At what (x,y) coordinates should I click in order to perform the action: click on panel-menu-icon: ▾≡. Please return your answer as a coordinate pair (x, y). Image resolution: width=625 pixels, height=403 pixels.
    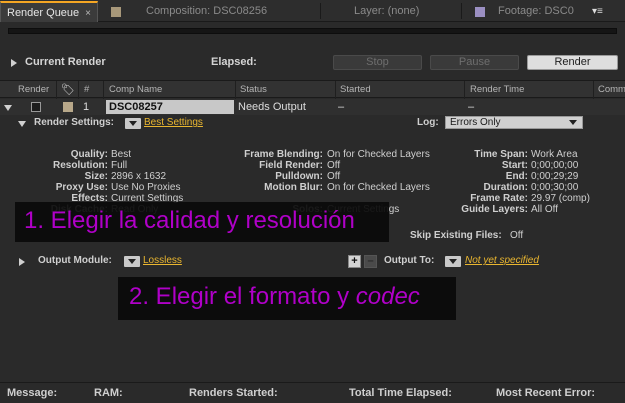
    Looking at the image, I should click on (597, 11).